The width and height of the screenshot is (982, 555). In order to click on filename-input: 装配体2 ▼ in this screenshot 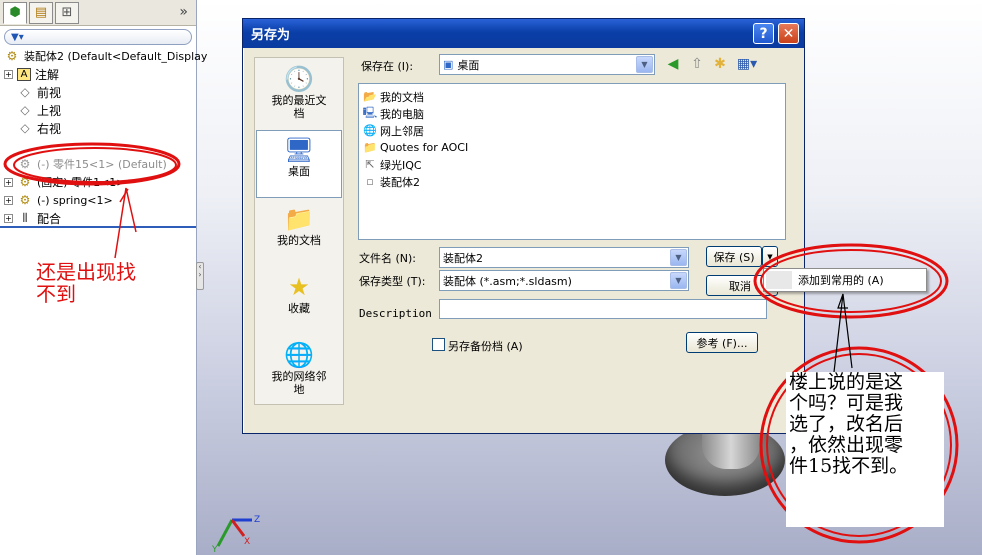, I will do `click(564, 257)`.